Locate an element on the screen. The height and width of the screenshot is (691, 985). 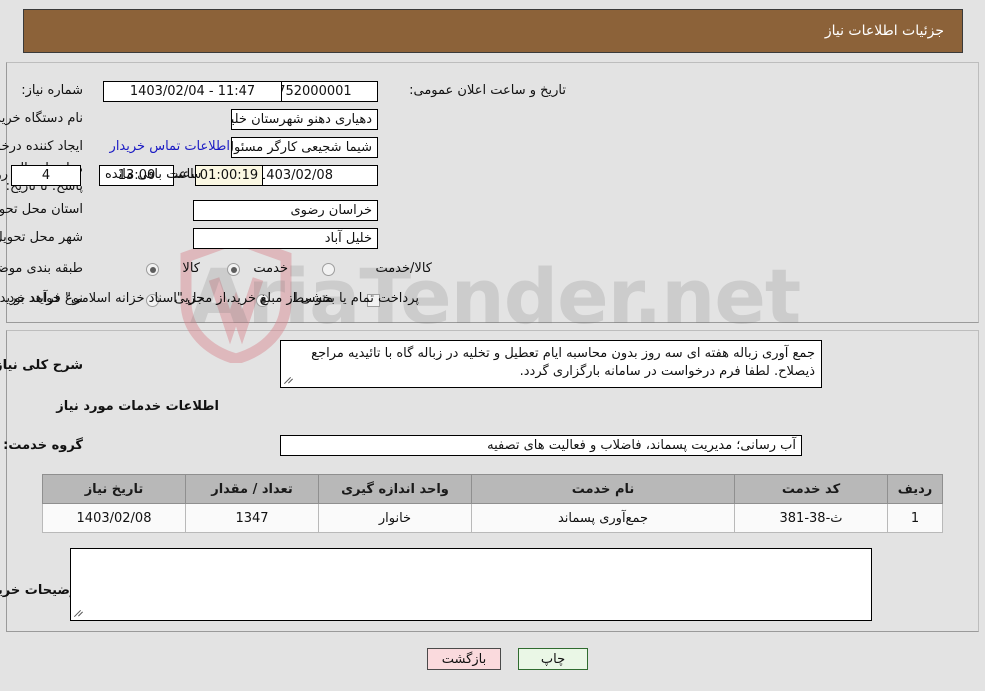
province-label: استان محل تحویل: is located at coordinates (41, 209).